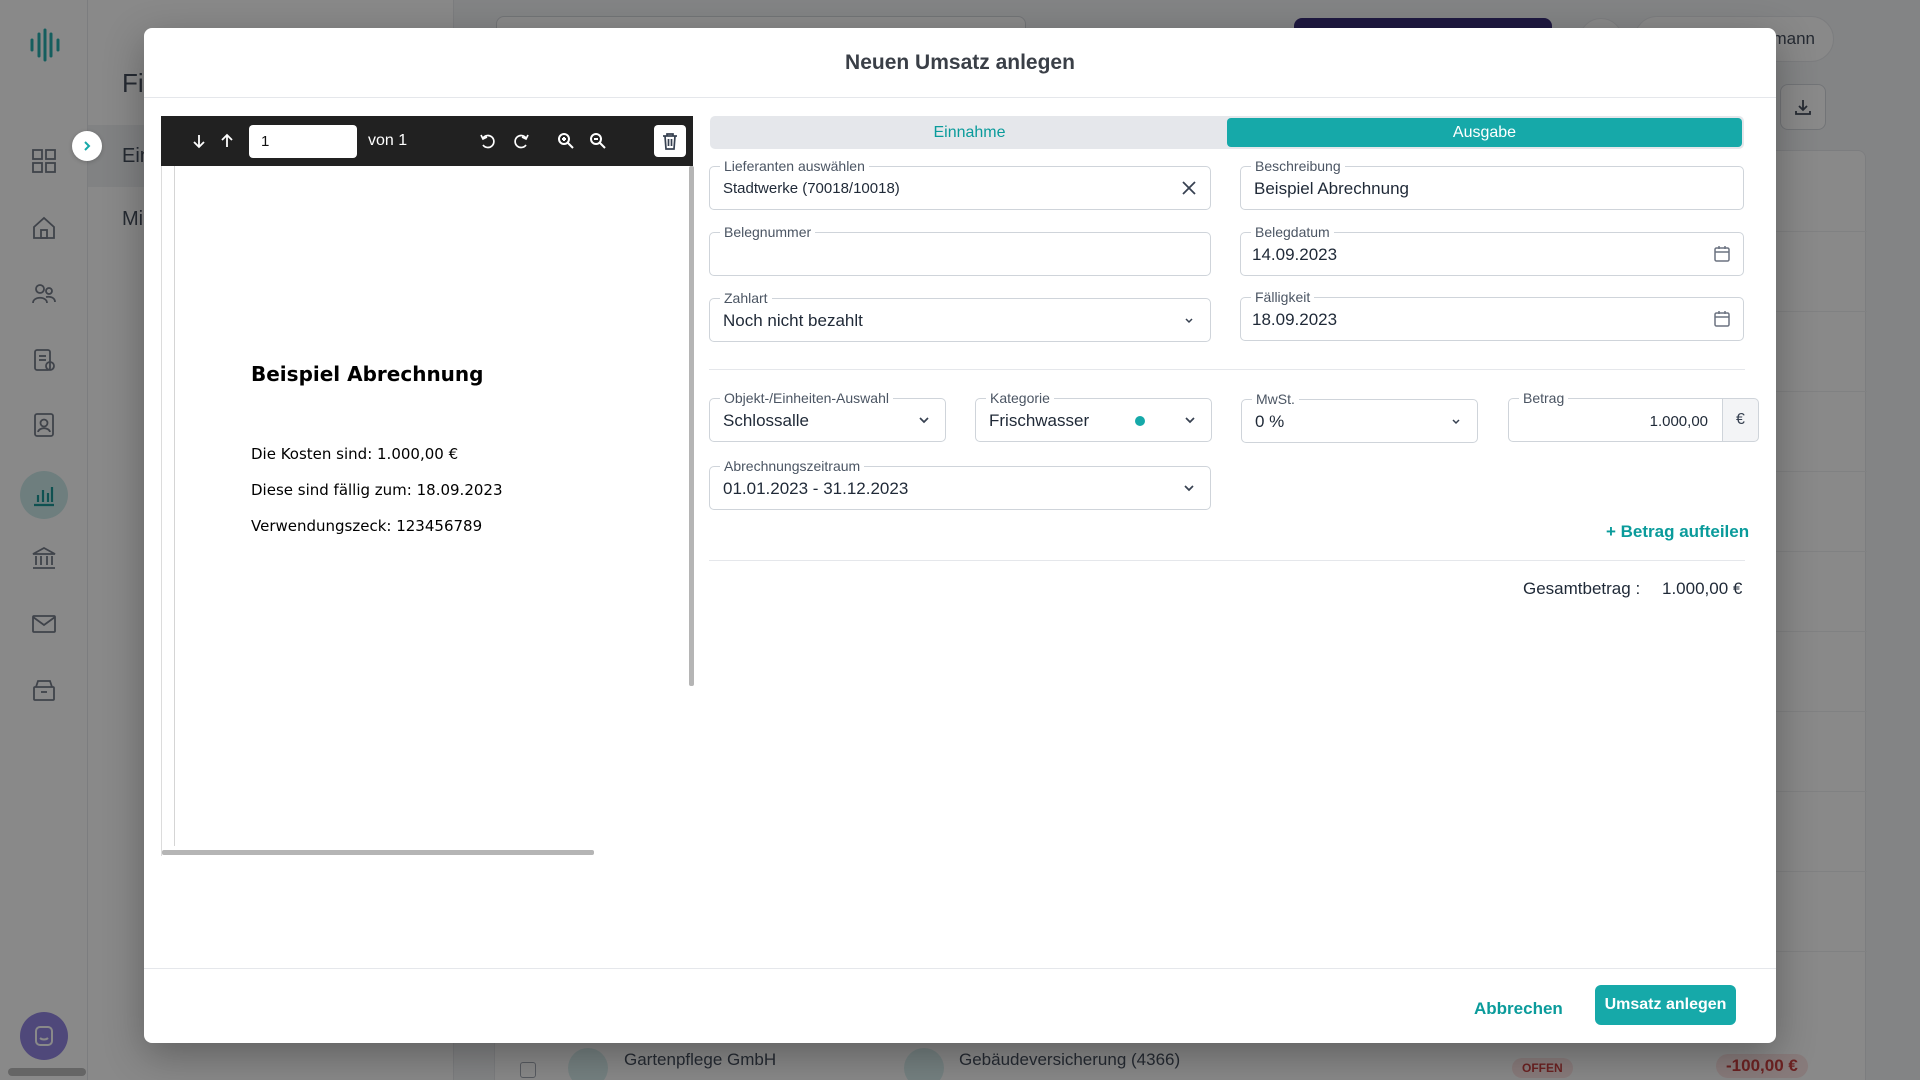  Describe the element at coordinates (691, 426) in the screenshot. I see `vertical-scrollbar` at that location.